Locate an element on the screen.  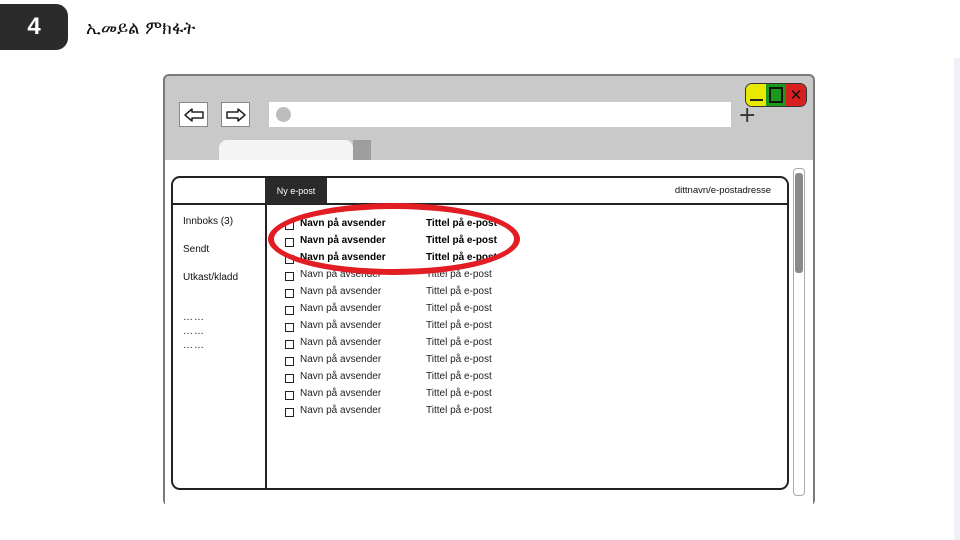
tab-close-square is located at coordinates (362, 150).